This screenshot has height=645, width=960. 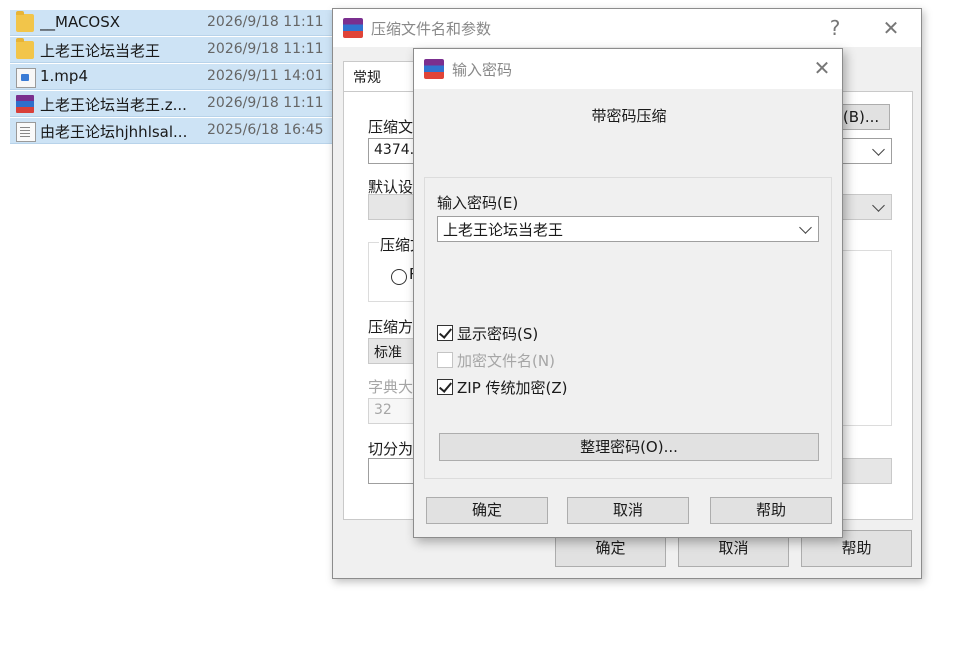 What do you see at coordinates (867, 338) in the screenshot?
I see `options-list` at bounding box center [867, 338].